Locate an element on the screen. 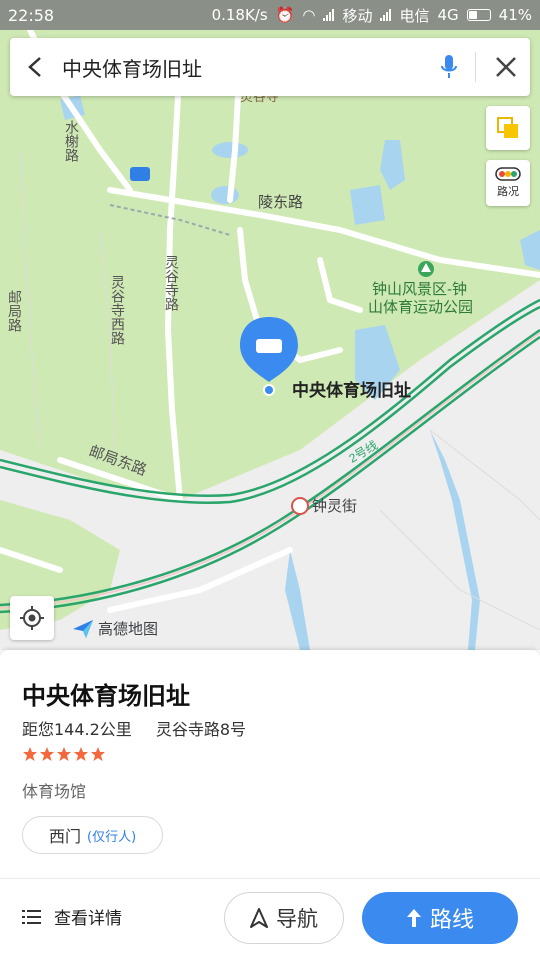  label-park-line2: 山体育运动公园 is located at coordinates (420, 307).